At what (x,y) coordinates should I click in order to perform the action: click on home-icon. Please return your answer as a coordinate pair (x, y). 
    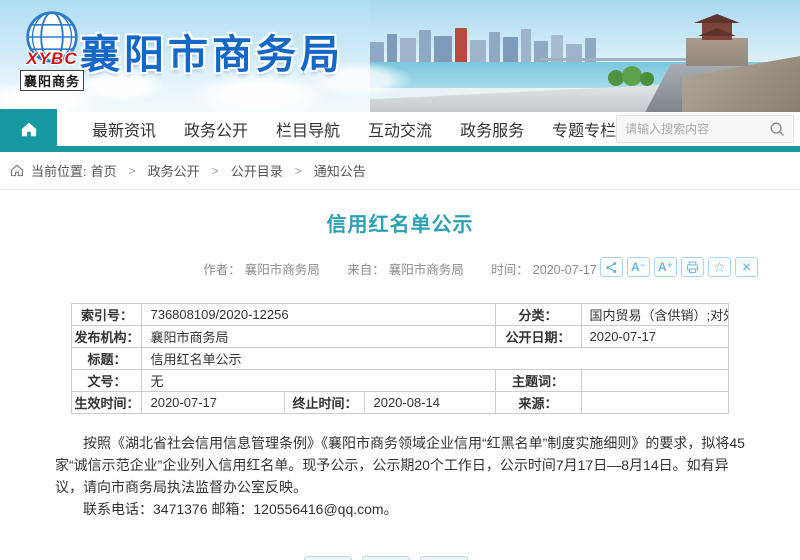
    Looking at the image, I should click on (28, 129).